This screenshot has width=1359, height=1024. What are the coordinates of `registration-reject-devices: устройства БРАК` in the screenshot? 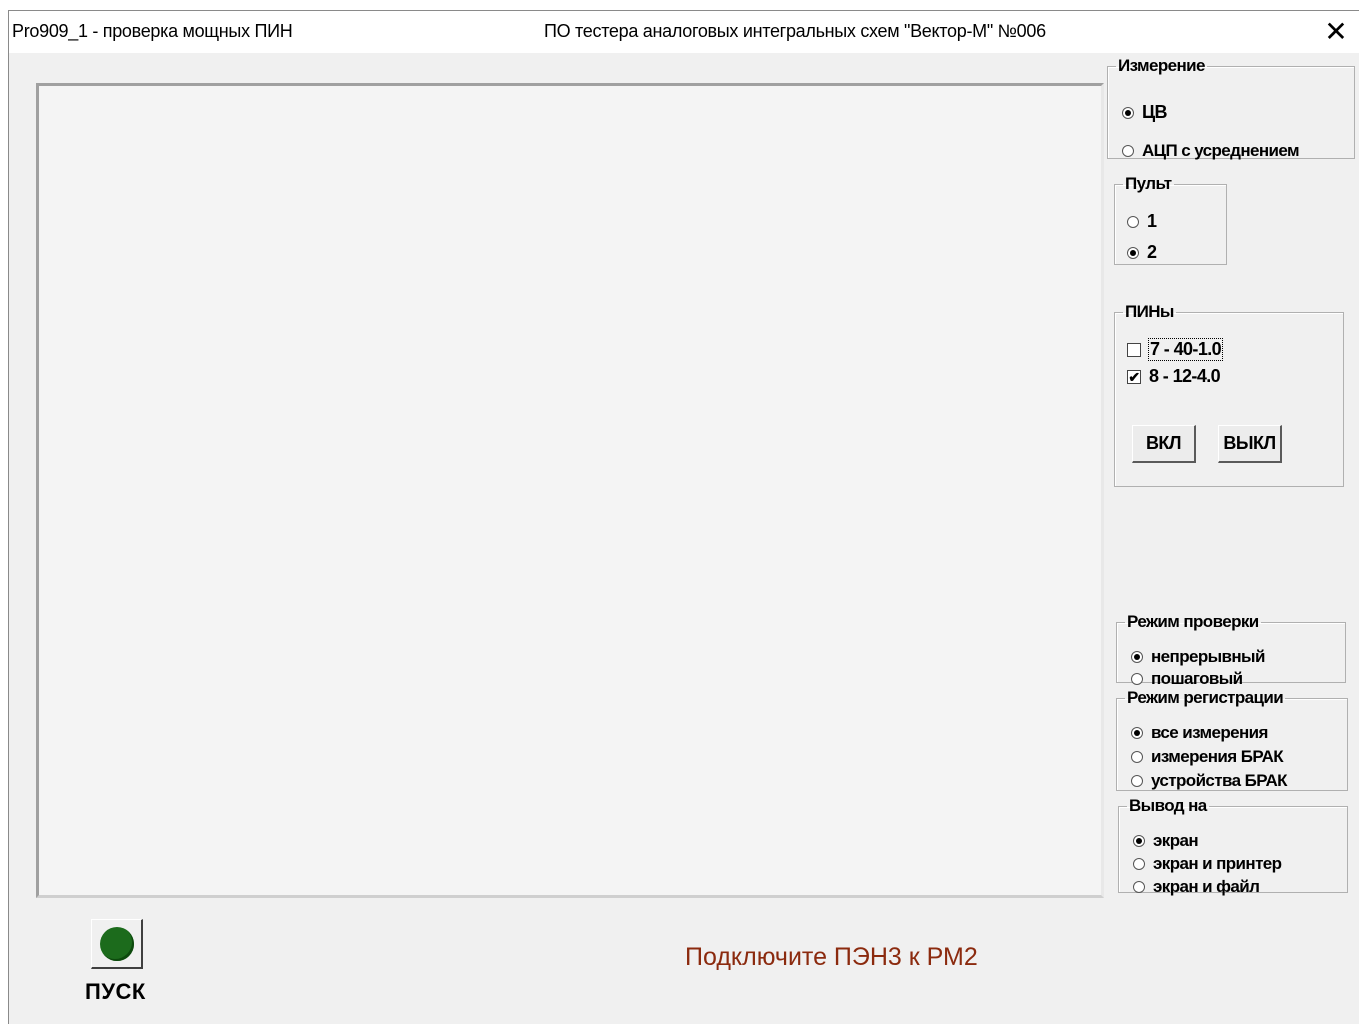 It's located at (1209, 781).